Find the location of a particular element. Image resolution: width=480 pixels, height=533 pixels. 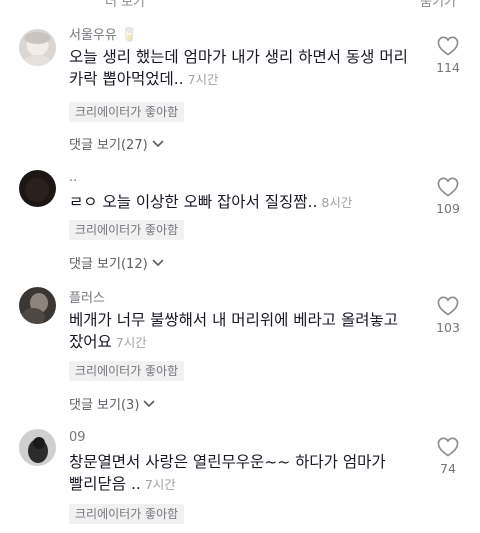

comment-username: 서울우유 🥛 is located at coordinates (103, 33).